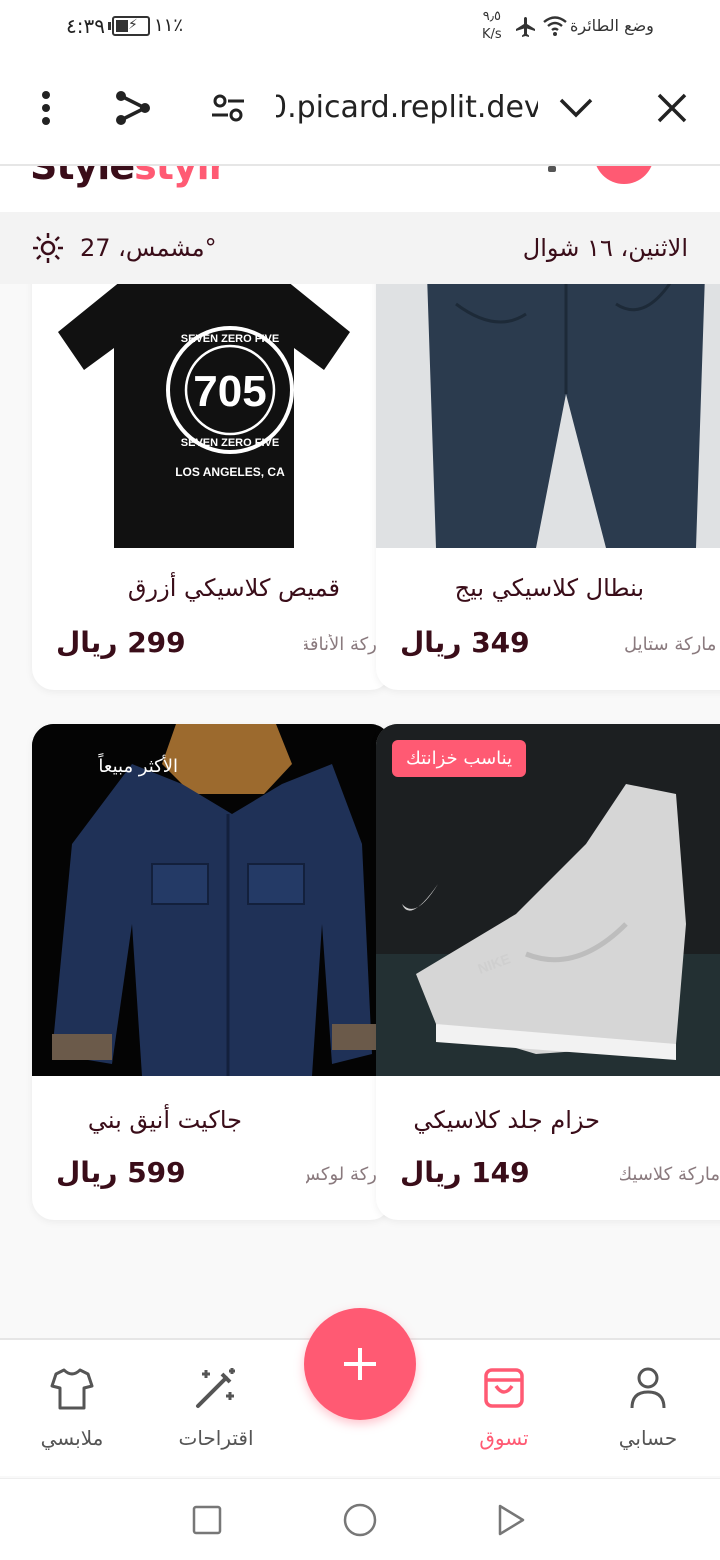  What do you see at coordinates (491, 16) in the screenshot?
I see `network-speed-value: ٩٫٥` at bounding box center [491, 16].